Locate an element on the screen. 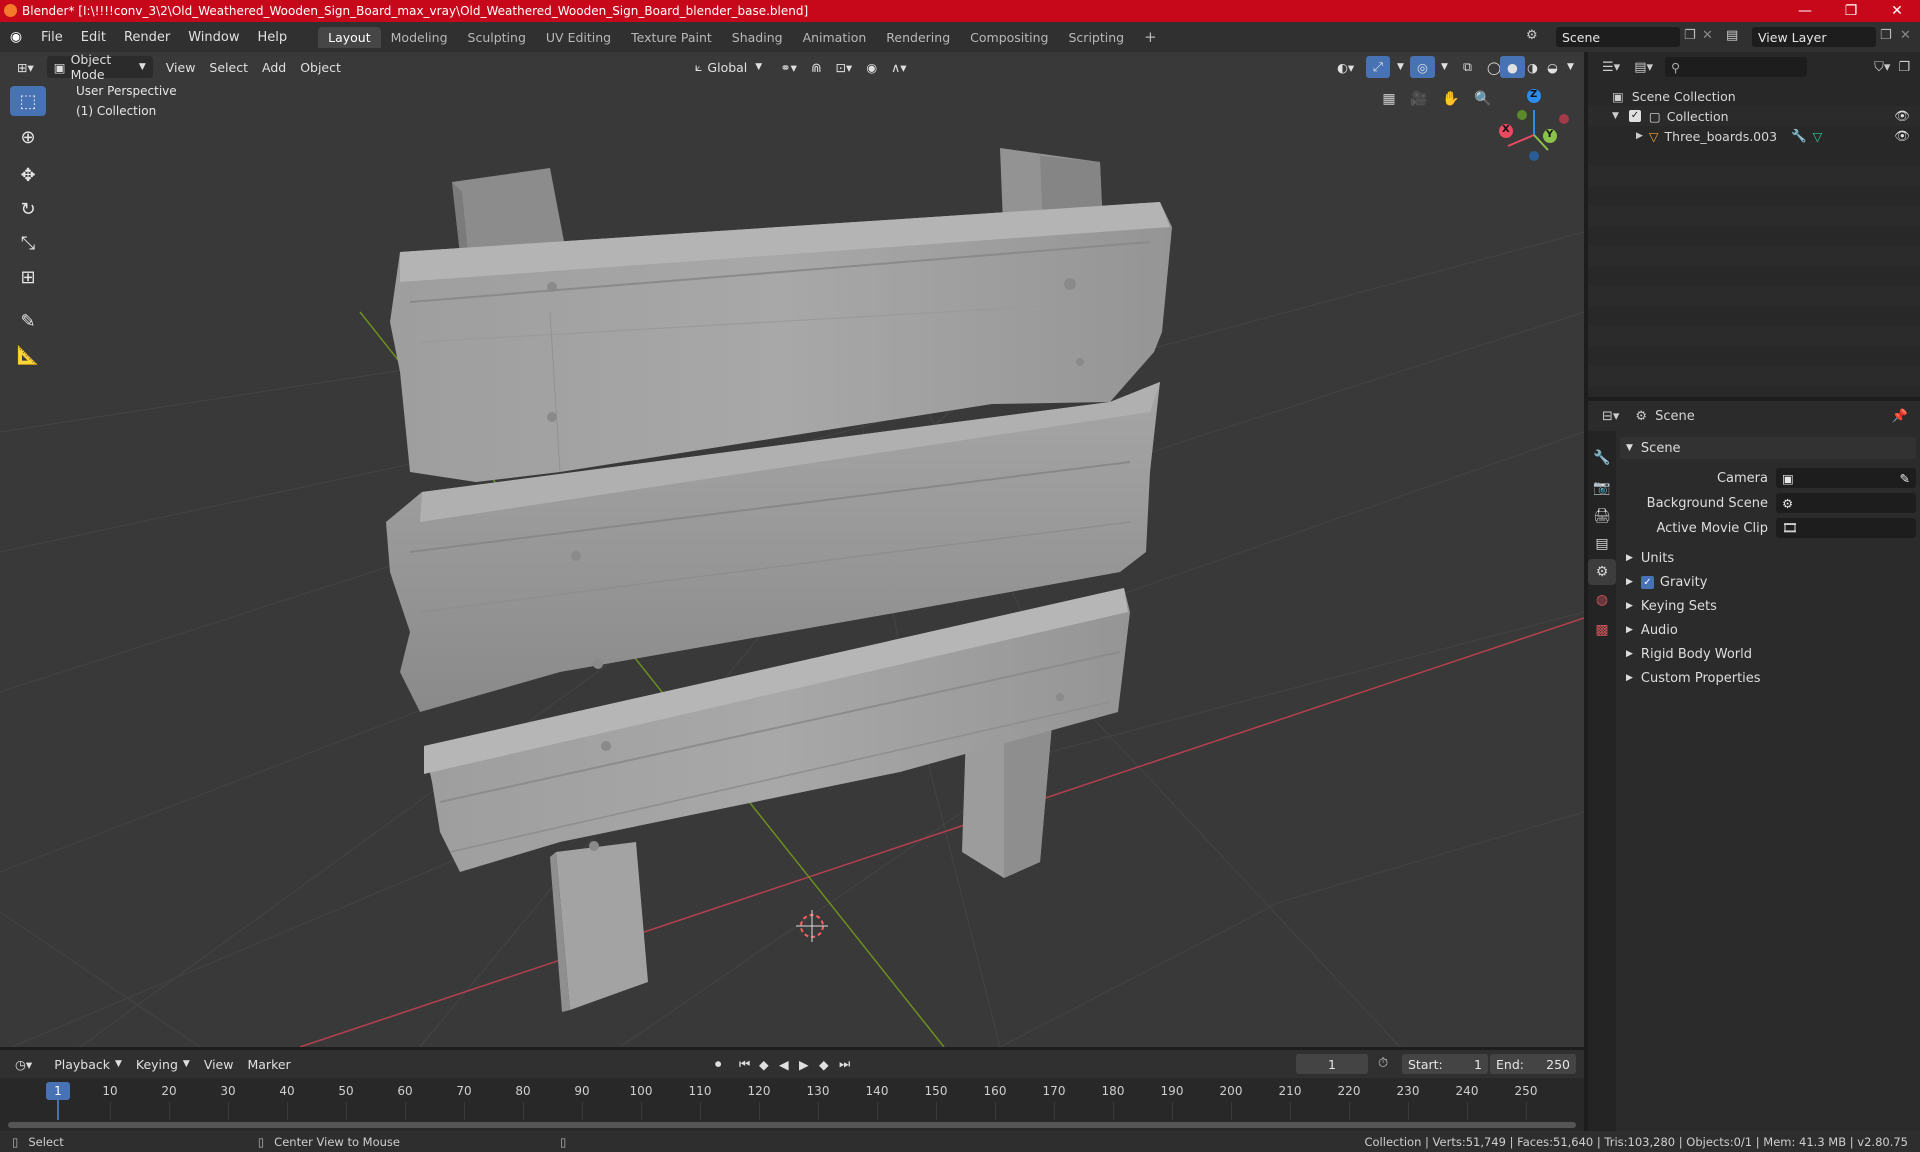 Image resolution: width=1920 pixels, height=1152 pixels. falloff-icon: ∧▾ is located at coordinates (898, 67).